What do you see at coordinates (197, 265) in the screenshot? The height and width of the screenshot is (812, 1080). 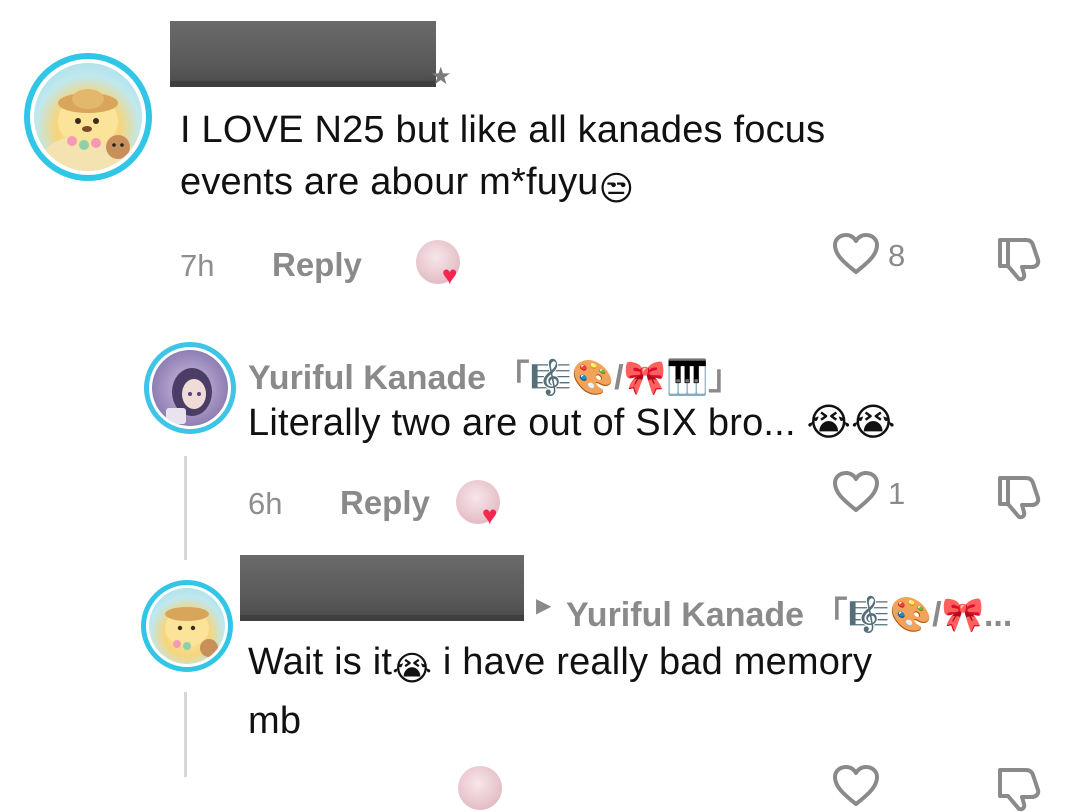 I see `comment-time: 7h` at bounding box center [197, 265].